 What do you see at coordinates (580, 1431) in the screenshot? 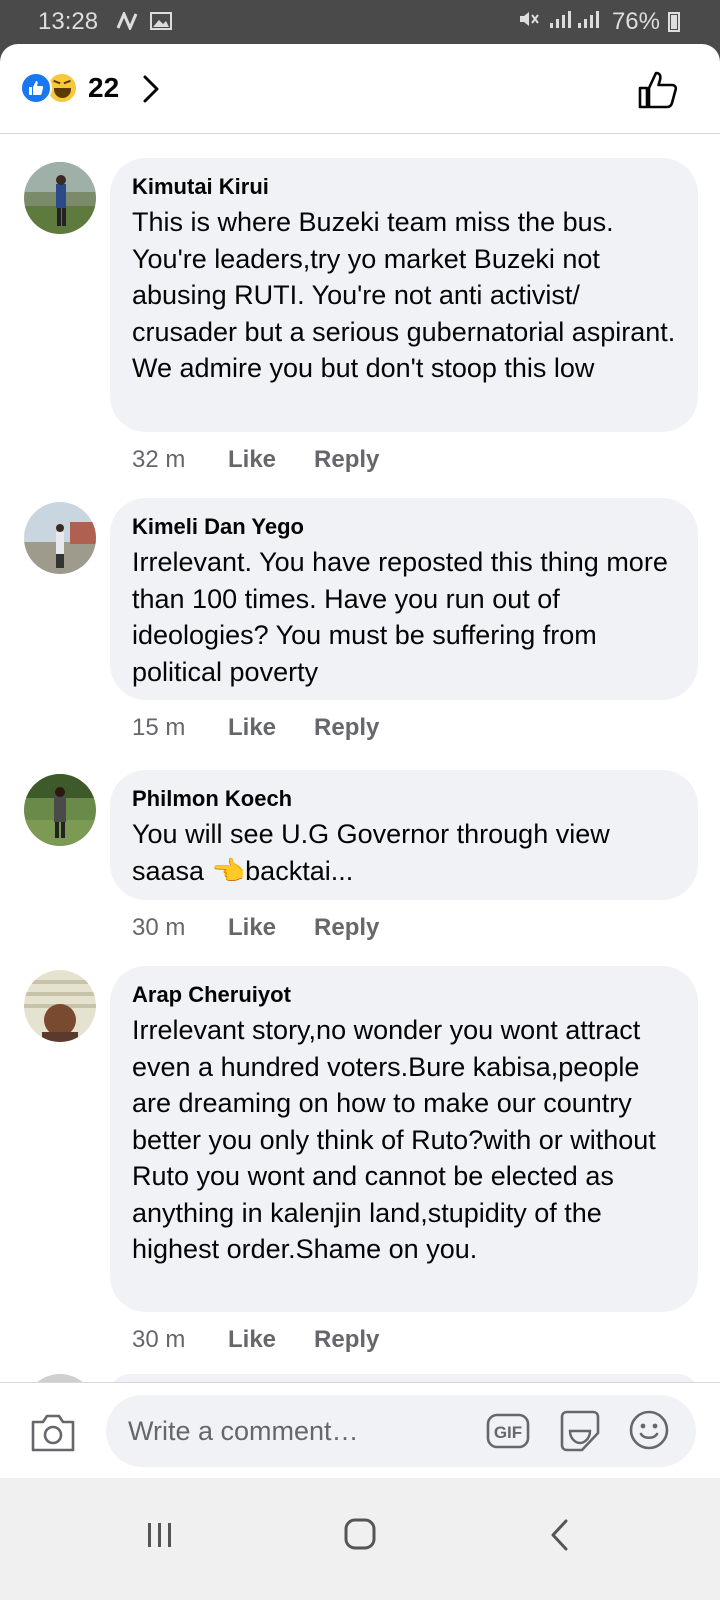
I see `sticker-icon` at bounding box center [580, 1431].